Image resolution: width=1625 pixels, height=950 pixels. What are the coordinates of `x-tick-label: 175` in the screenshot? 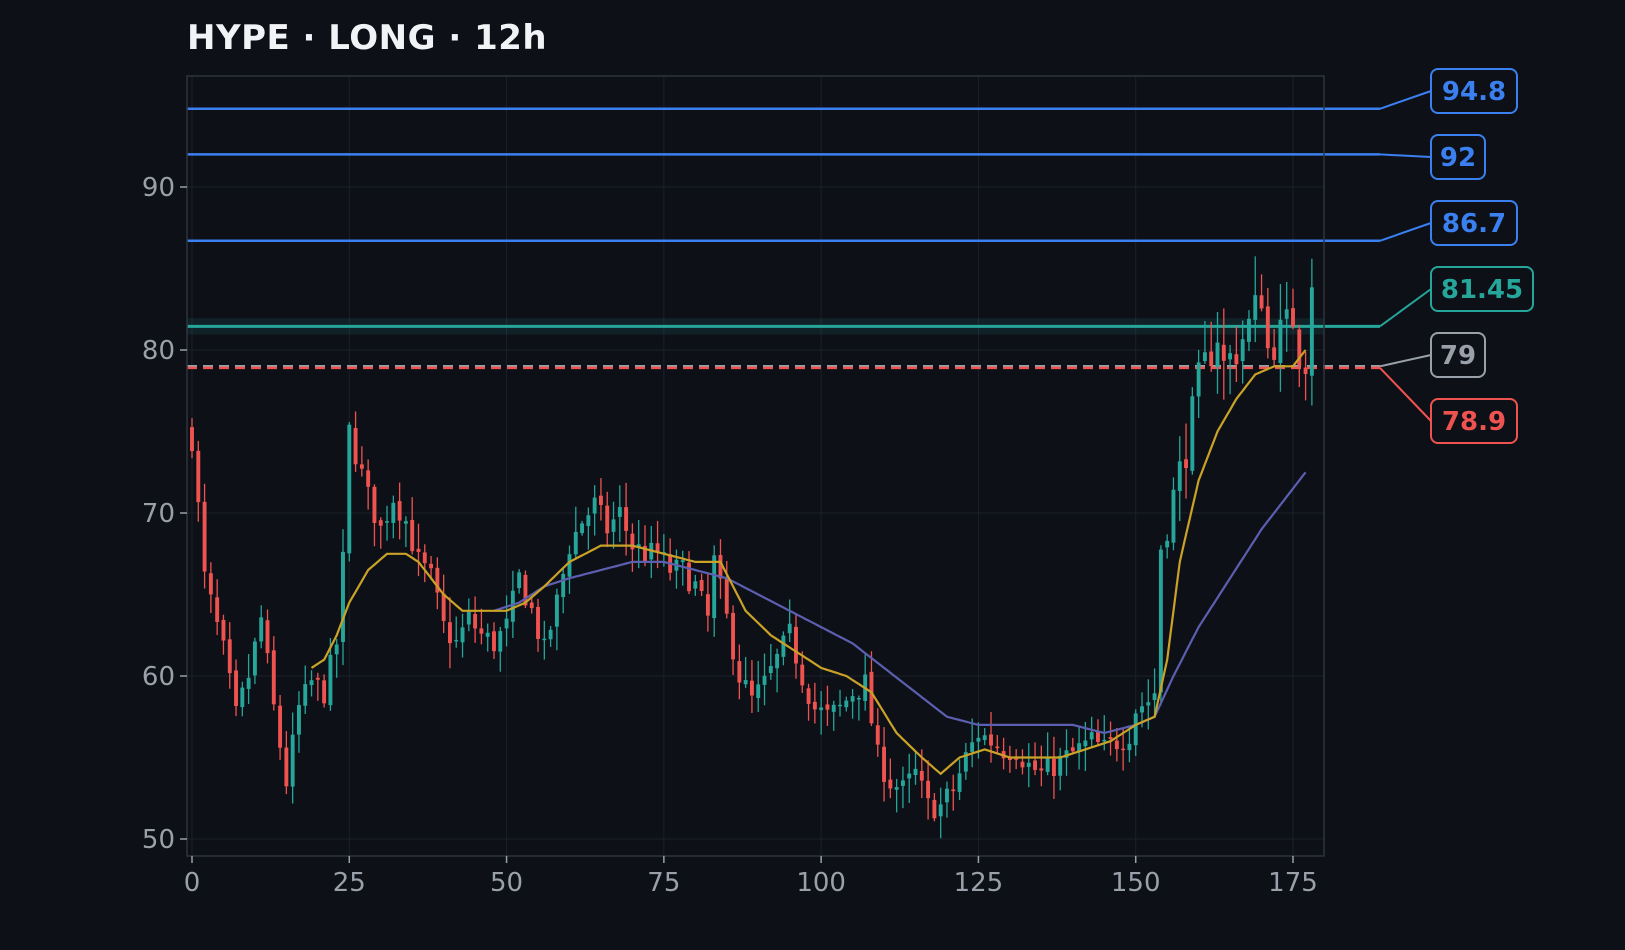 It's located at (1293, 883).